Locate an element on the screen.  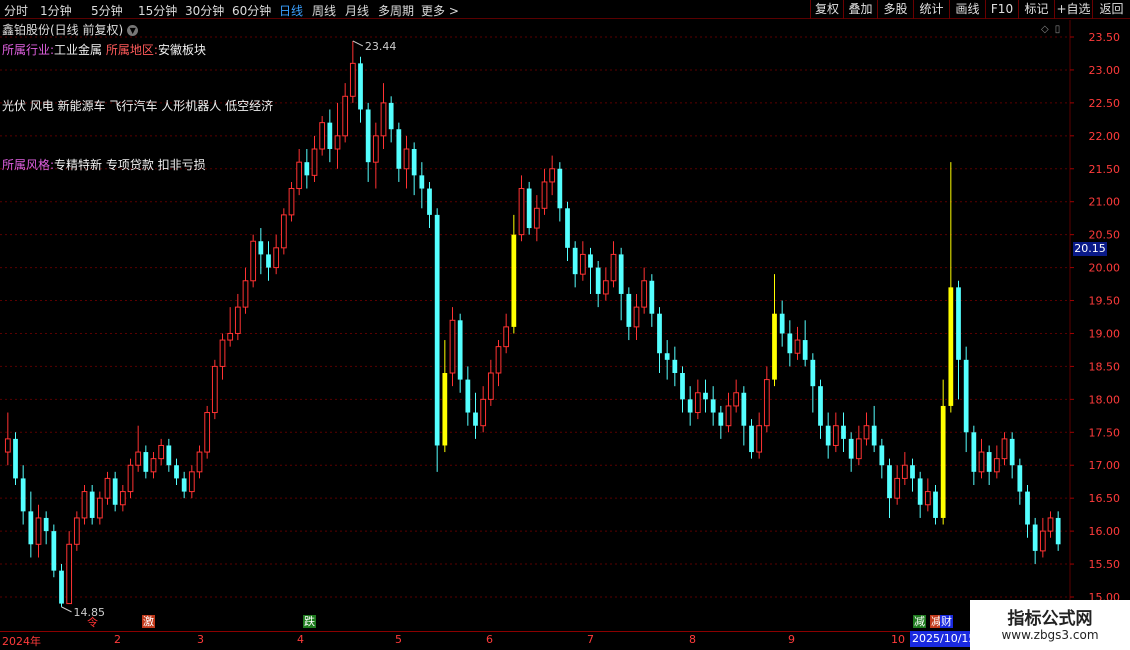
marker-ji: 激 is located at coordinates (148, 621).